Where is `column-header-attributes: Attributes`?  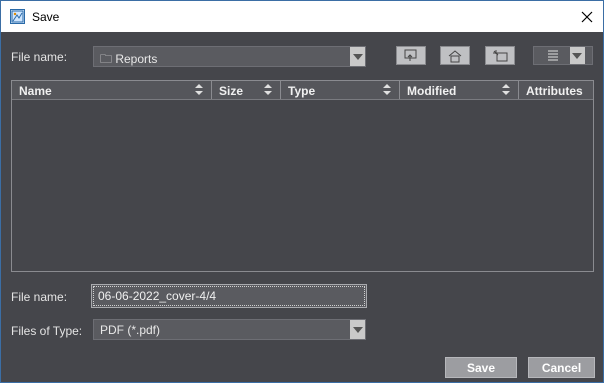
column-header-attributes: Attributes is located at coordinates (556, 90).